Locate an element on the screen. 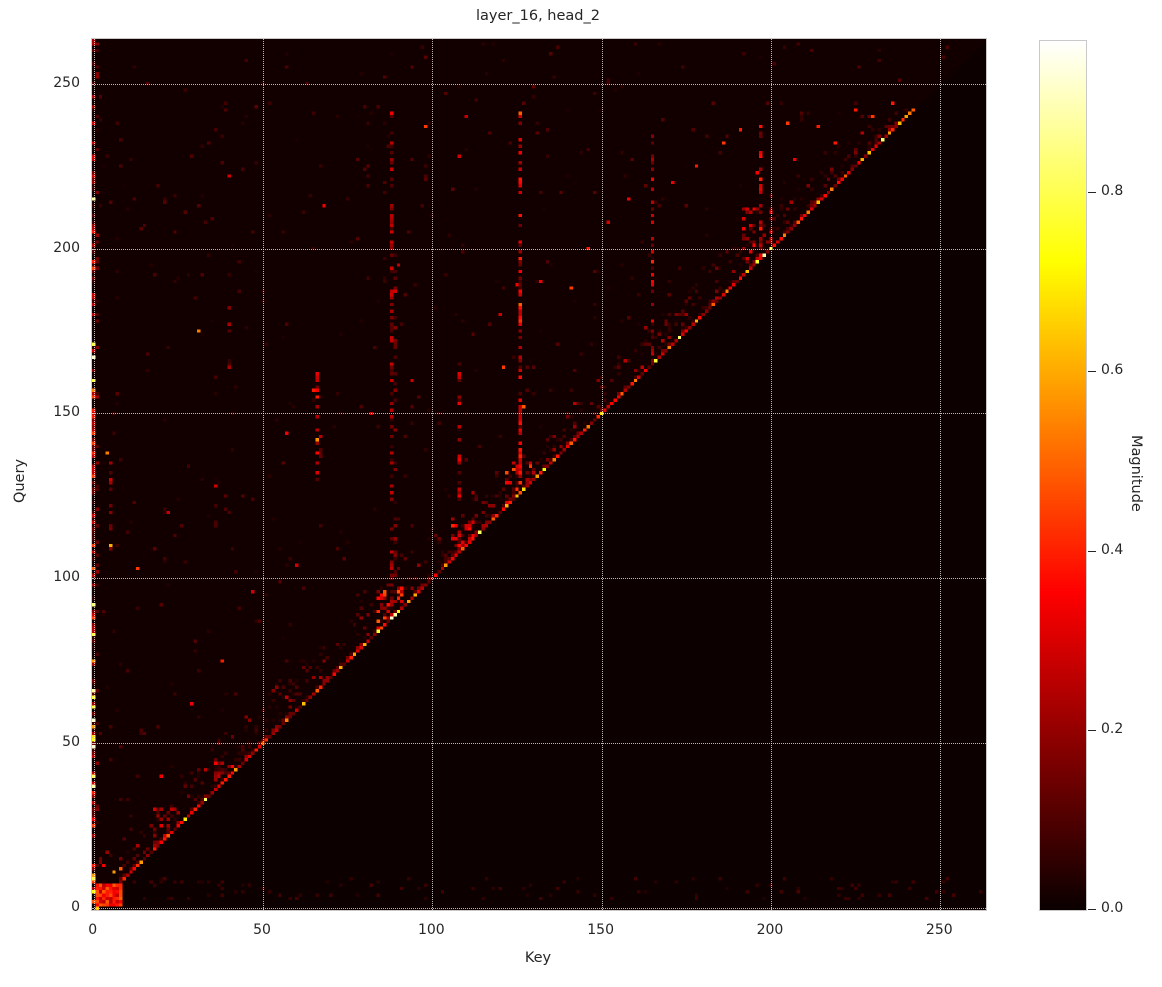  chart-title: layer_16, head_2 is located at coordinates (538, 16).